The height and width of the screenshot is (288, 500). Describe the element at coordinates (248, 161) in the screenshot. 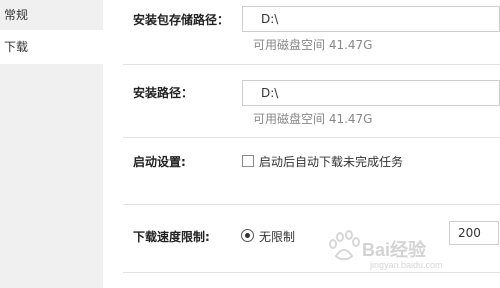

I see `auto-download-checkbox` at that location.